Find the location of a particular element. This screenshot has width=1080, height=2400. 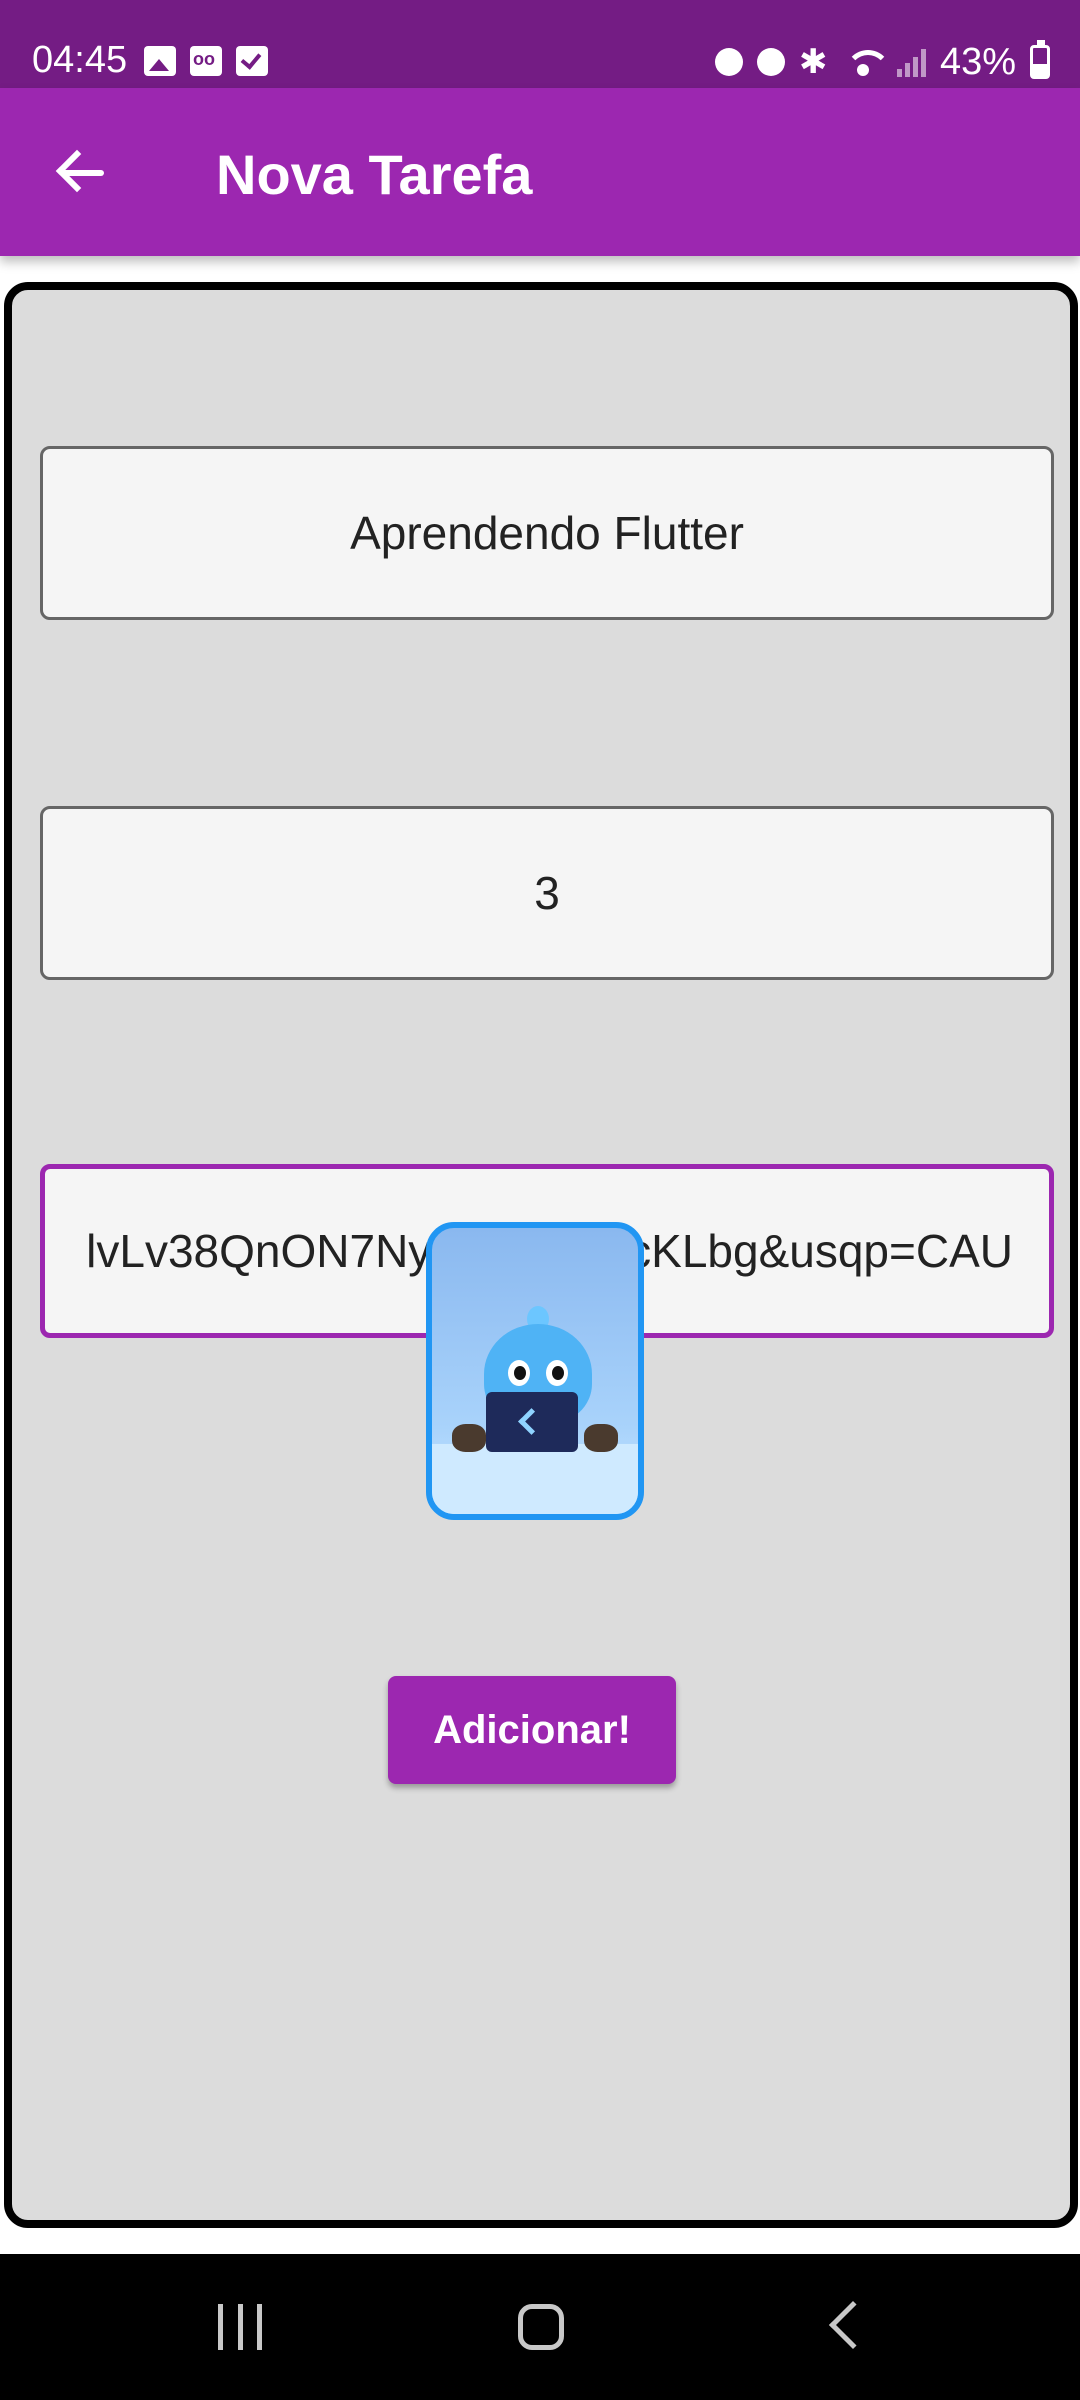

difficulty-field: 3 is located at coordinates (547, 893).